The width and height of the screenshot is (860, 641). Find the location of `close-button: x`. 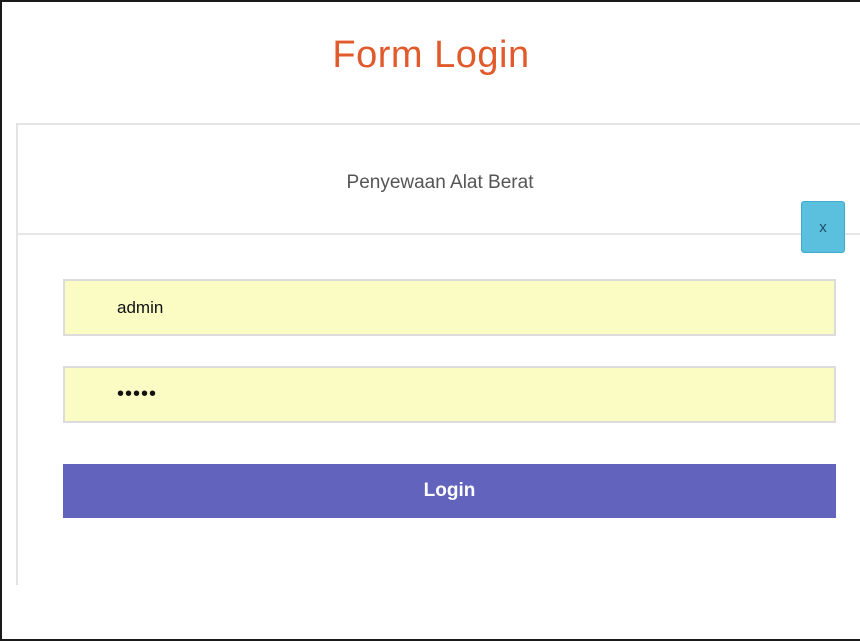

close-button: x is located at coordinates (823, 227).